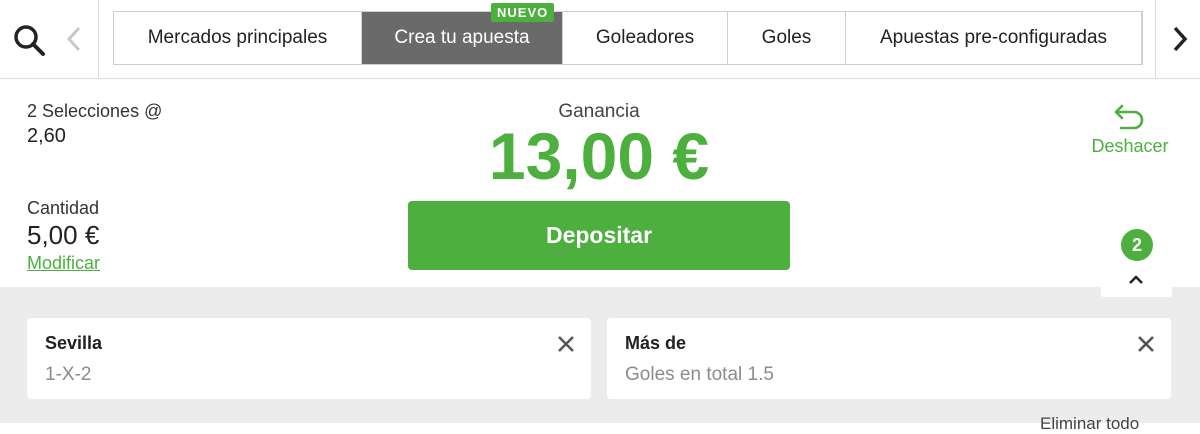 This screenshot has width=1200, height=434. I want to click on chevron-up-icon, so click(1136, 279).